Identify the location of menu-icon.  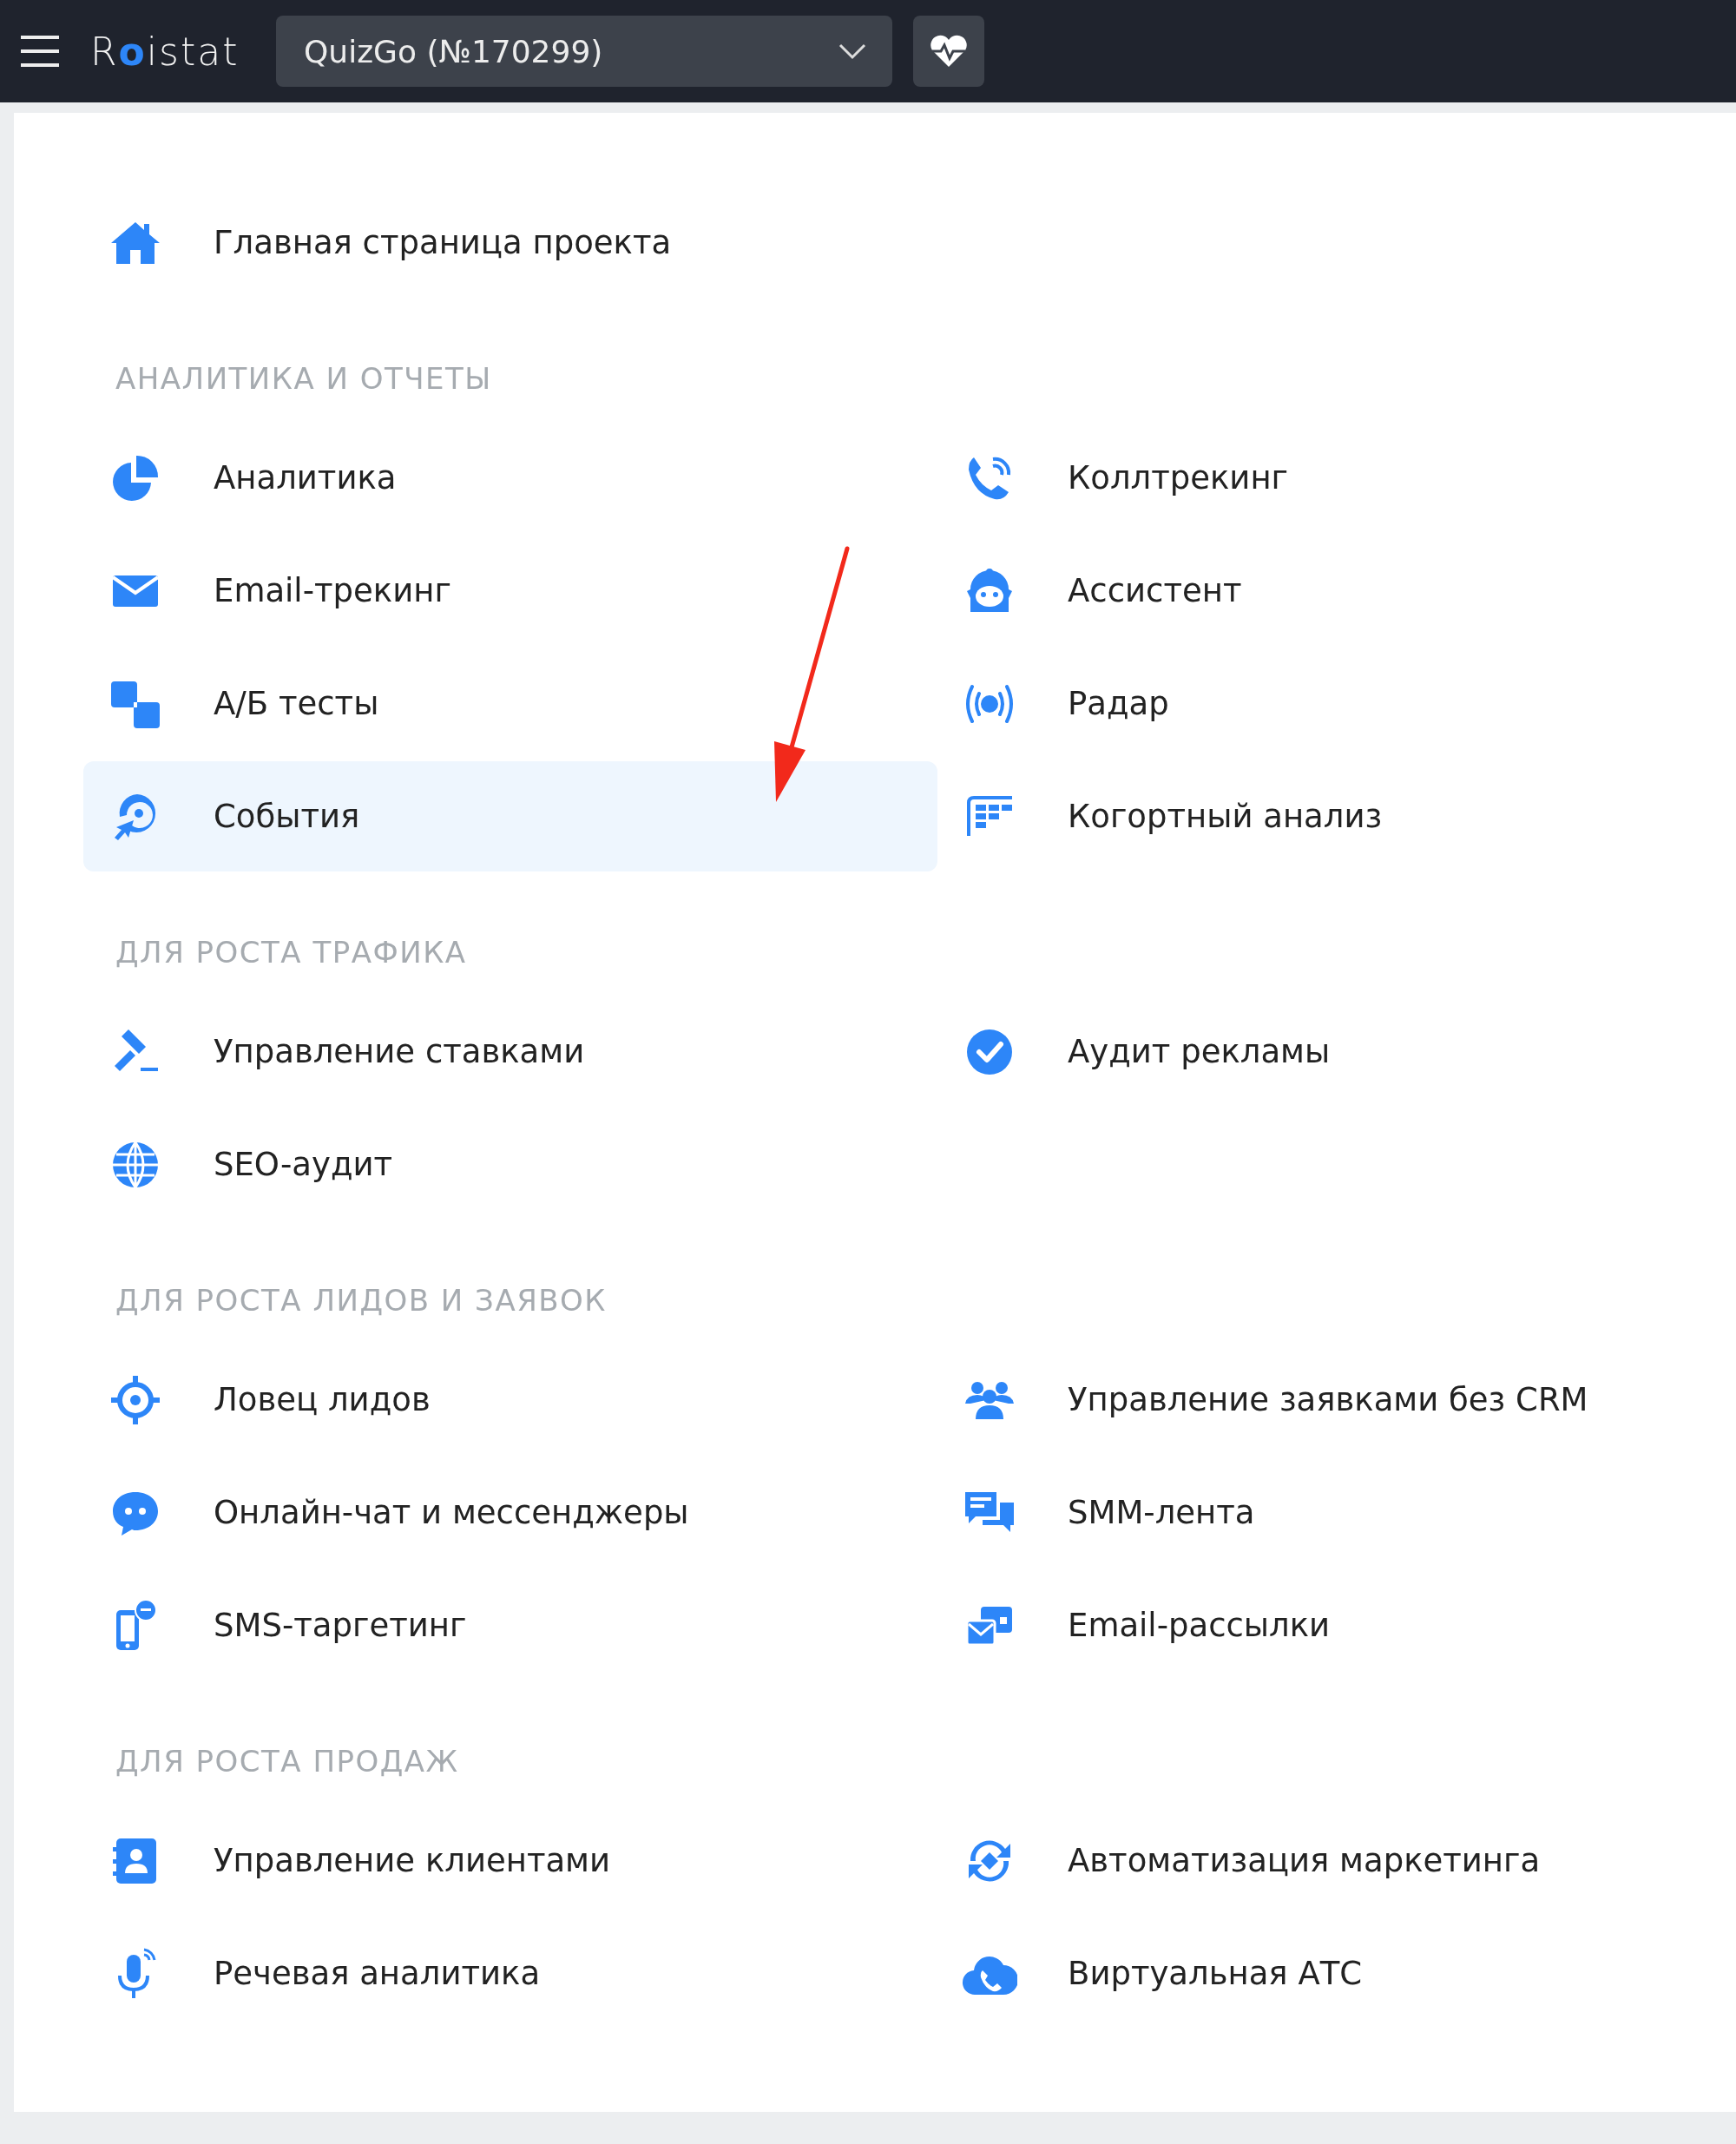
(40, 51).